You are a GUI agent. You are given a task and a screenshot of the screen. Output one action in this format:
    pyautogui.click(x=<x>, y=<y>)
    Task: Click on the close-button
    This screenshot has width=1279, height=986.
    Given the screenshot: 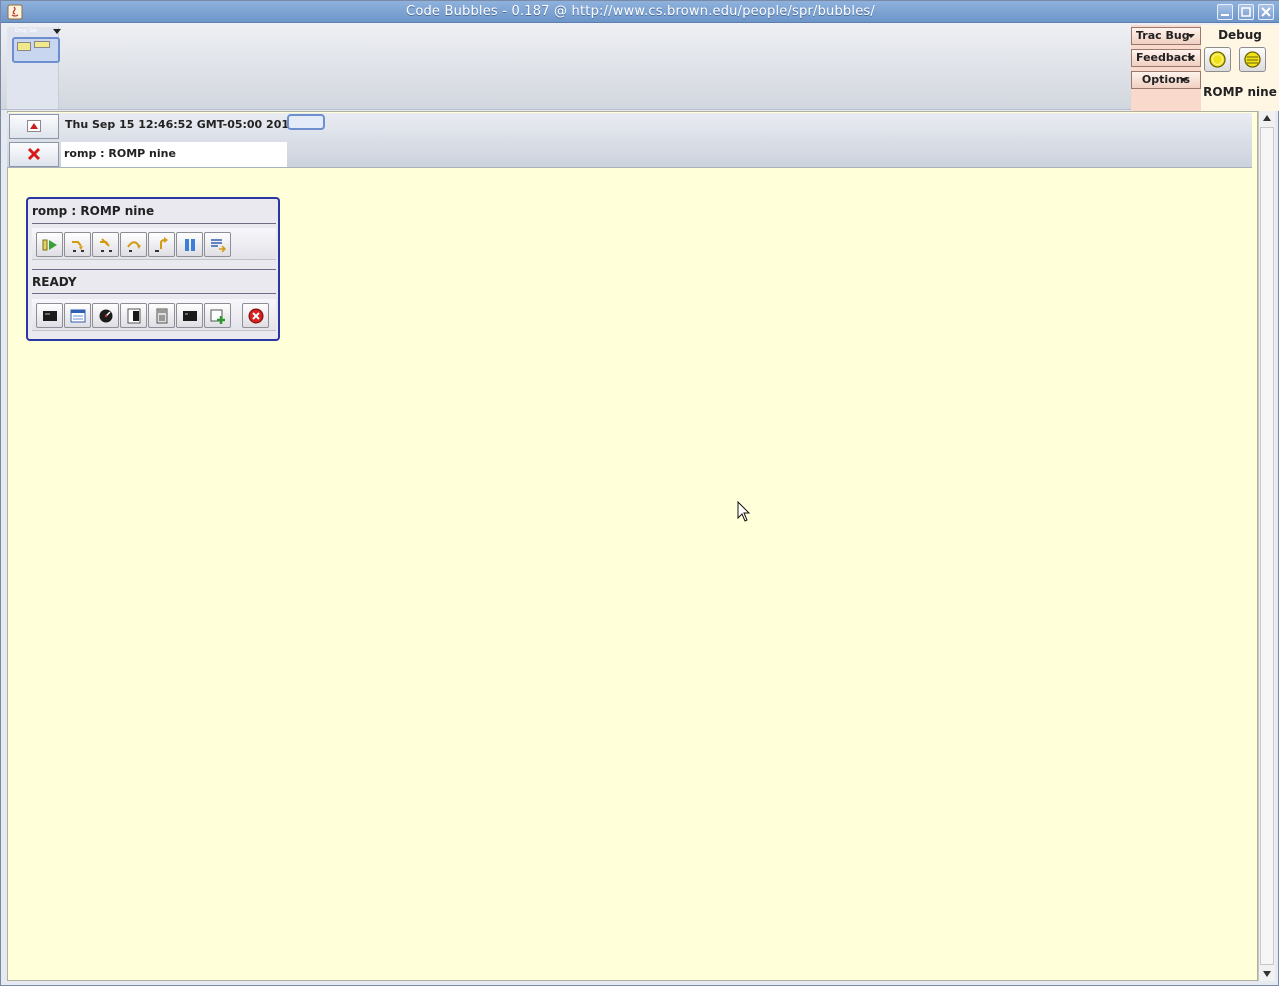 What is the action you would take?
    pyautogui.click(x=1266, y=12)
    